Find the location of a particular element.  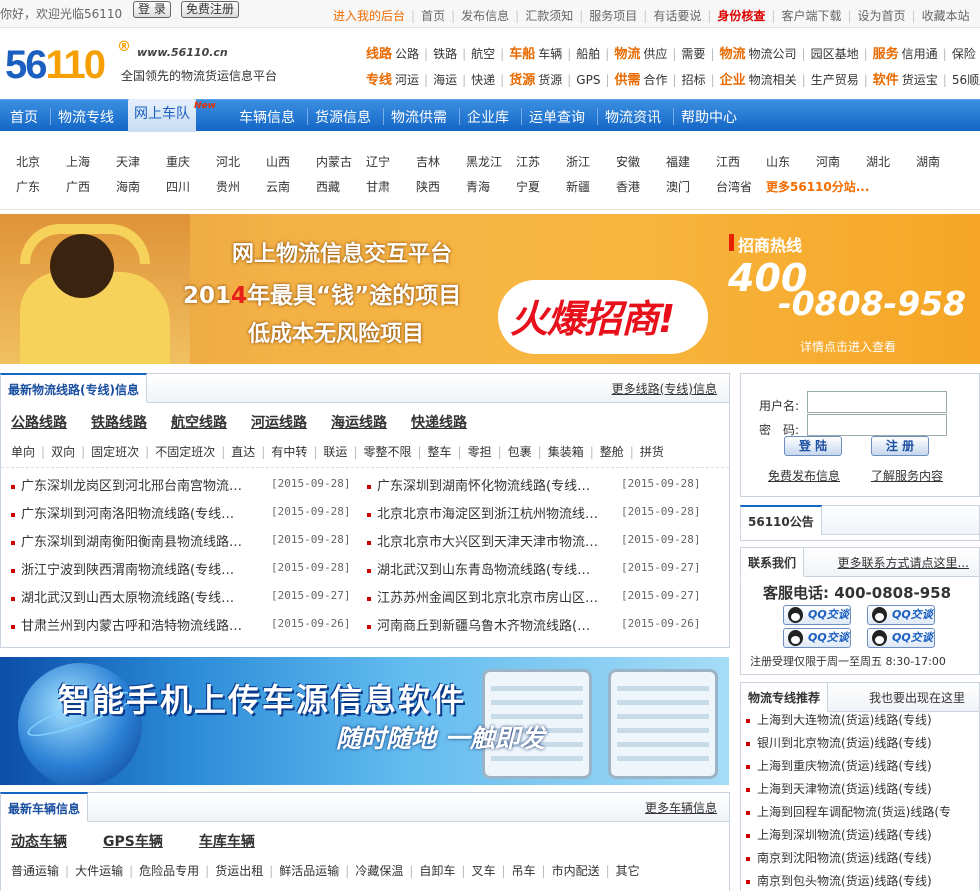

recommend-item: 银川到北京物流(货运)线路(专线) is located at coordinates (839, 742).